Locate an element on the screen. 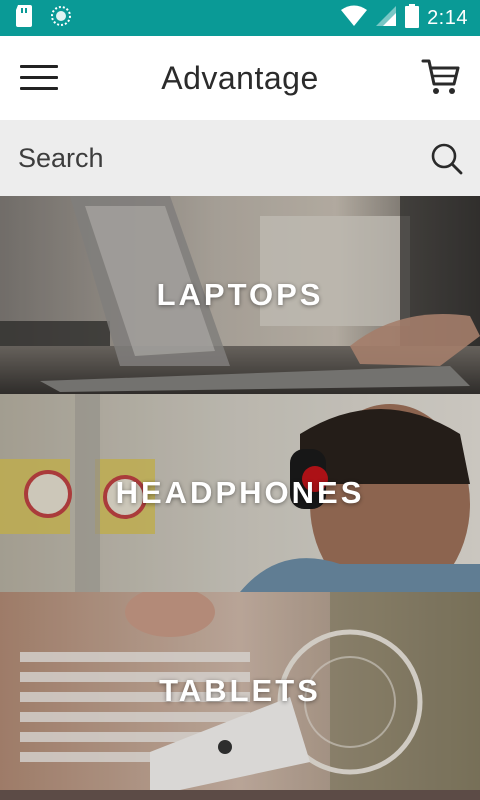  search-bar is located at coordinates (240, 158).